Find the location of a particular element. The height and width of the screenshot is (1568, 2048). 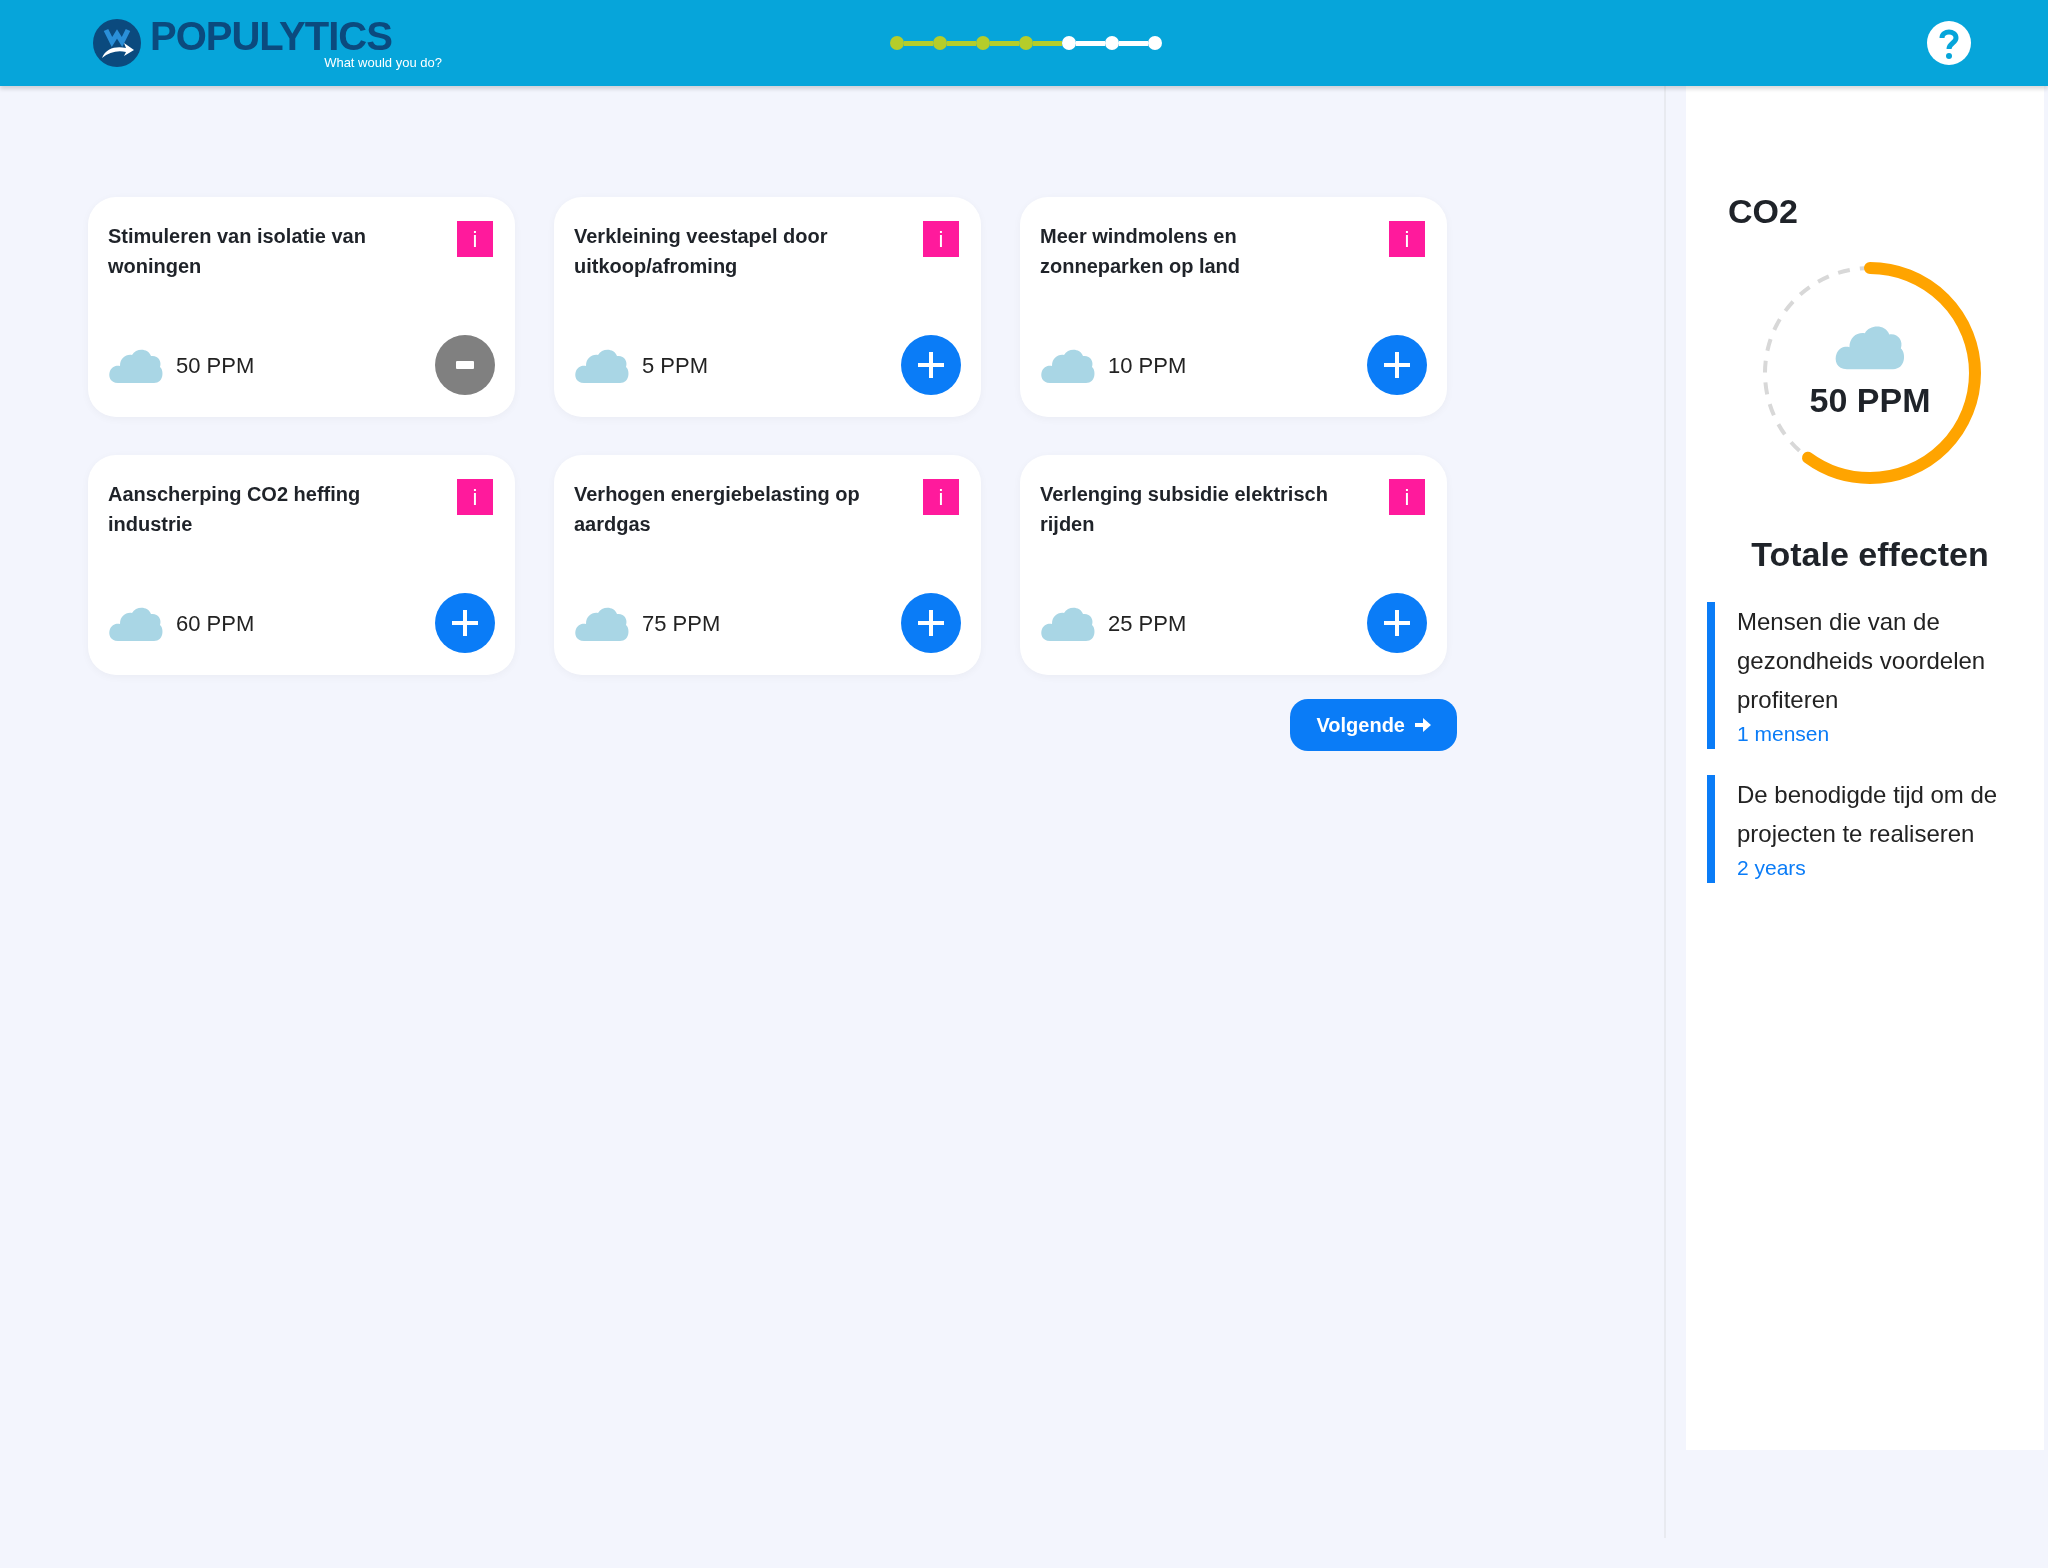

card-title: Verhogen energiebelasting op aardgas is located at coordinates (717, 509).